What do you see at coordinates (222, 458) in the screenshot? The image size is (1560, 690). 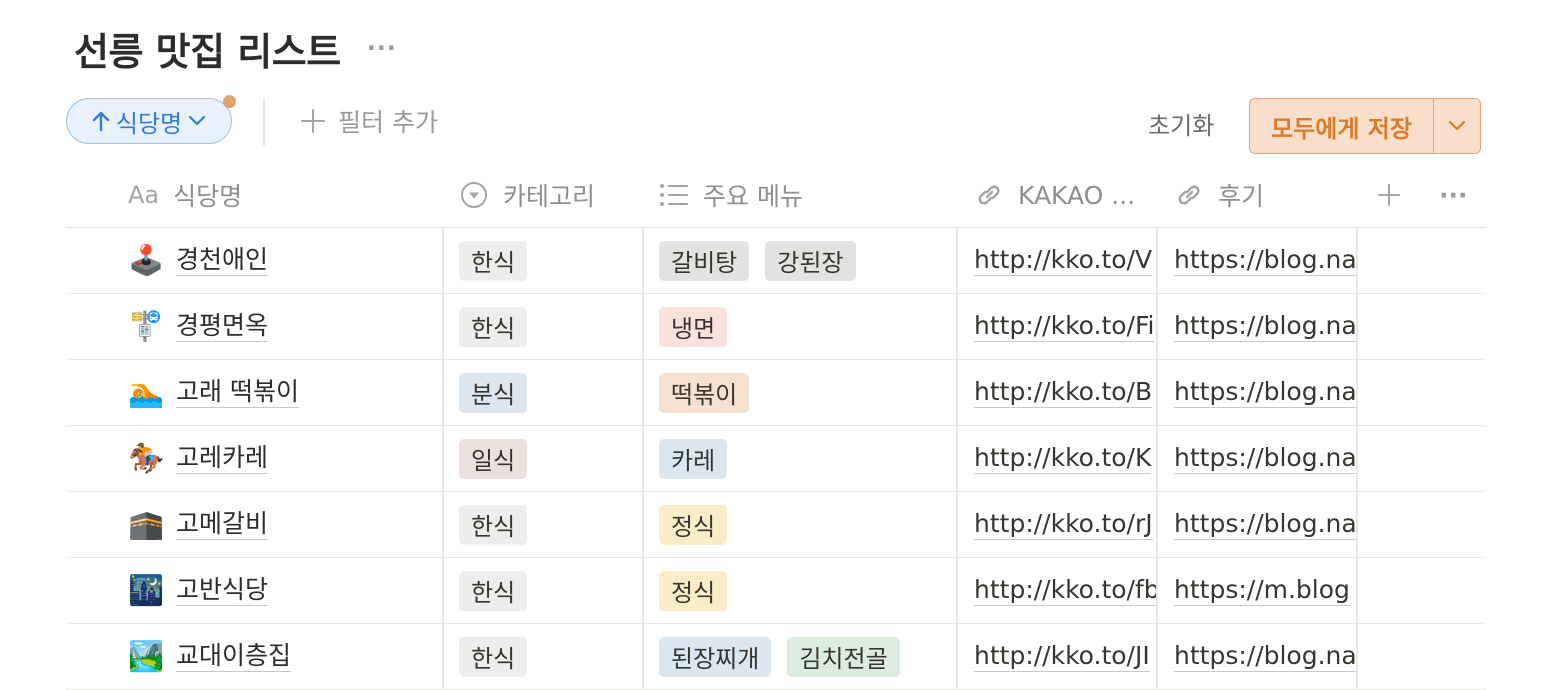 I see `restaurant-name: 고레카레` at bounding box center [222, 458].